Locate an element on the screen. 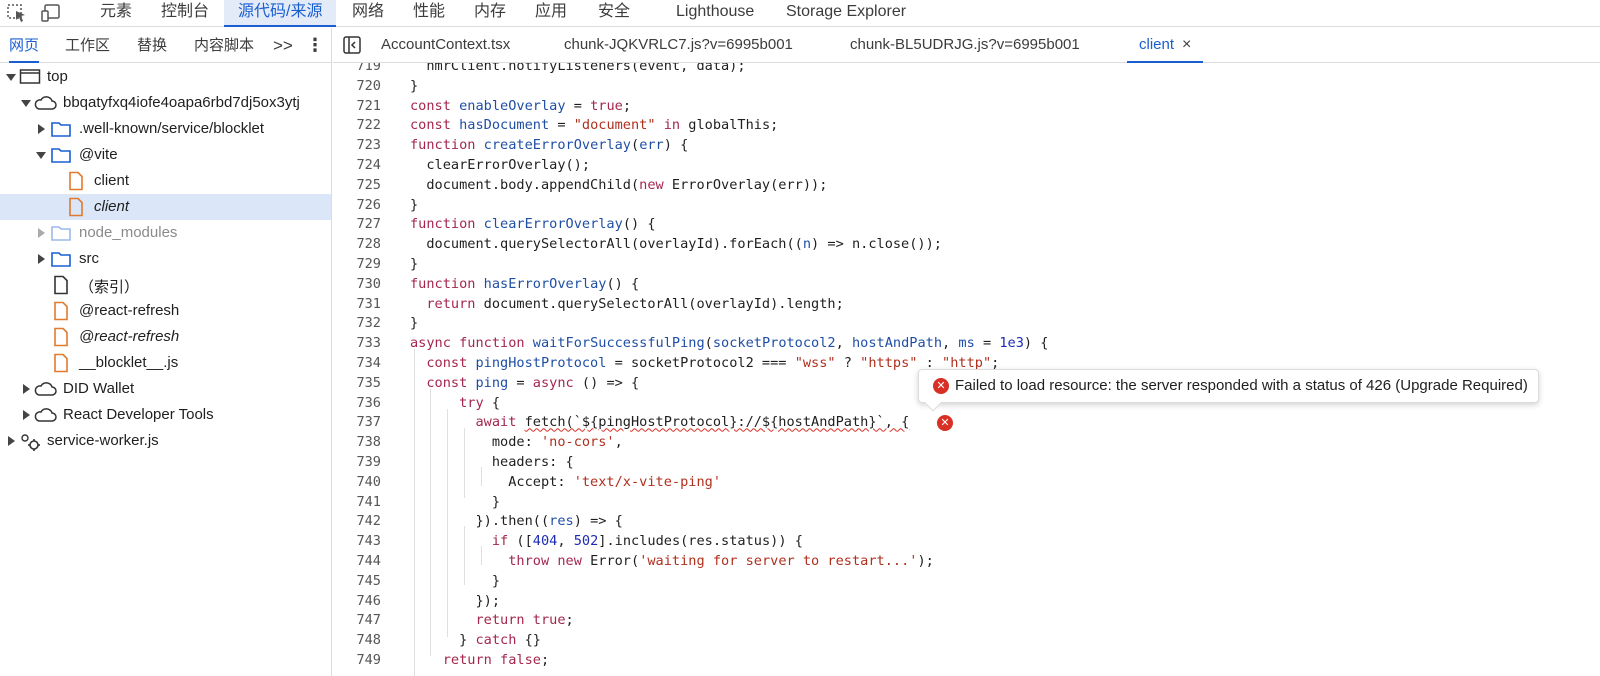 This screenshot has height=676, width=1600. editor-tab-active: client × is located at coordinates (1165, 45).